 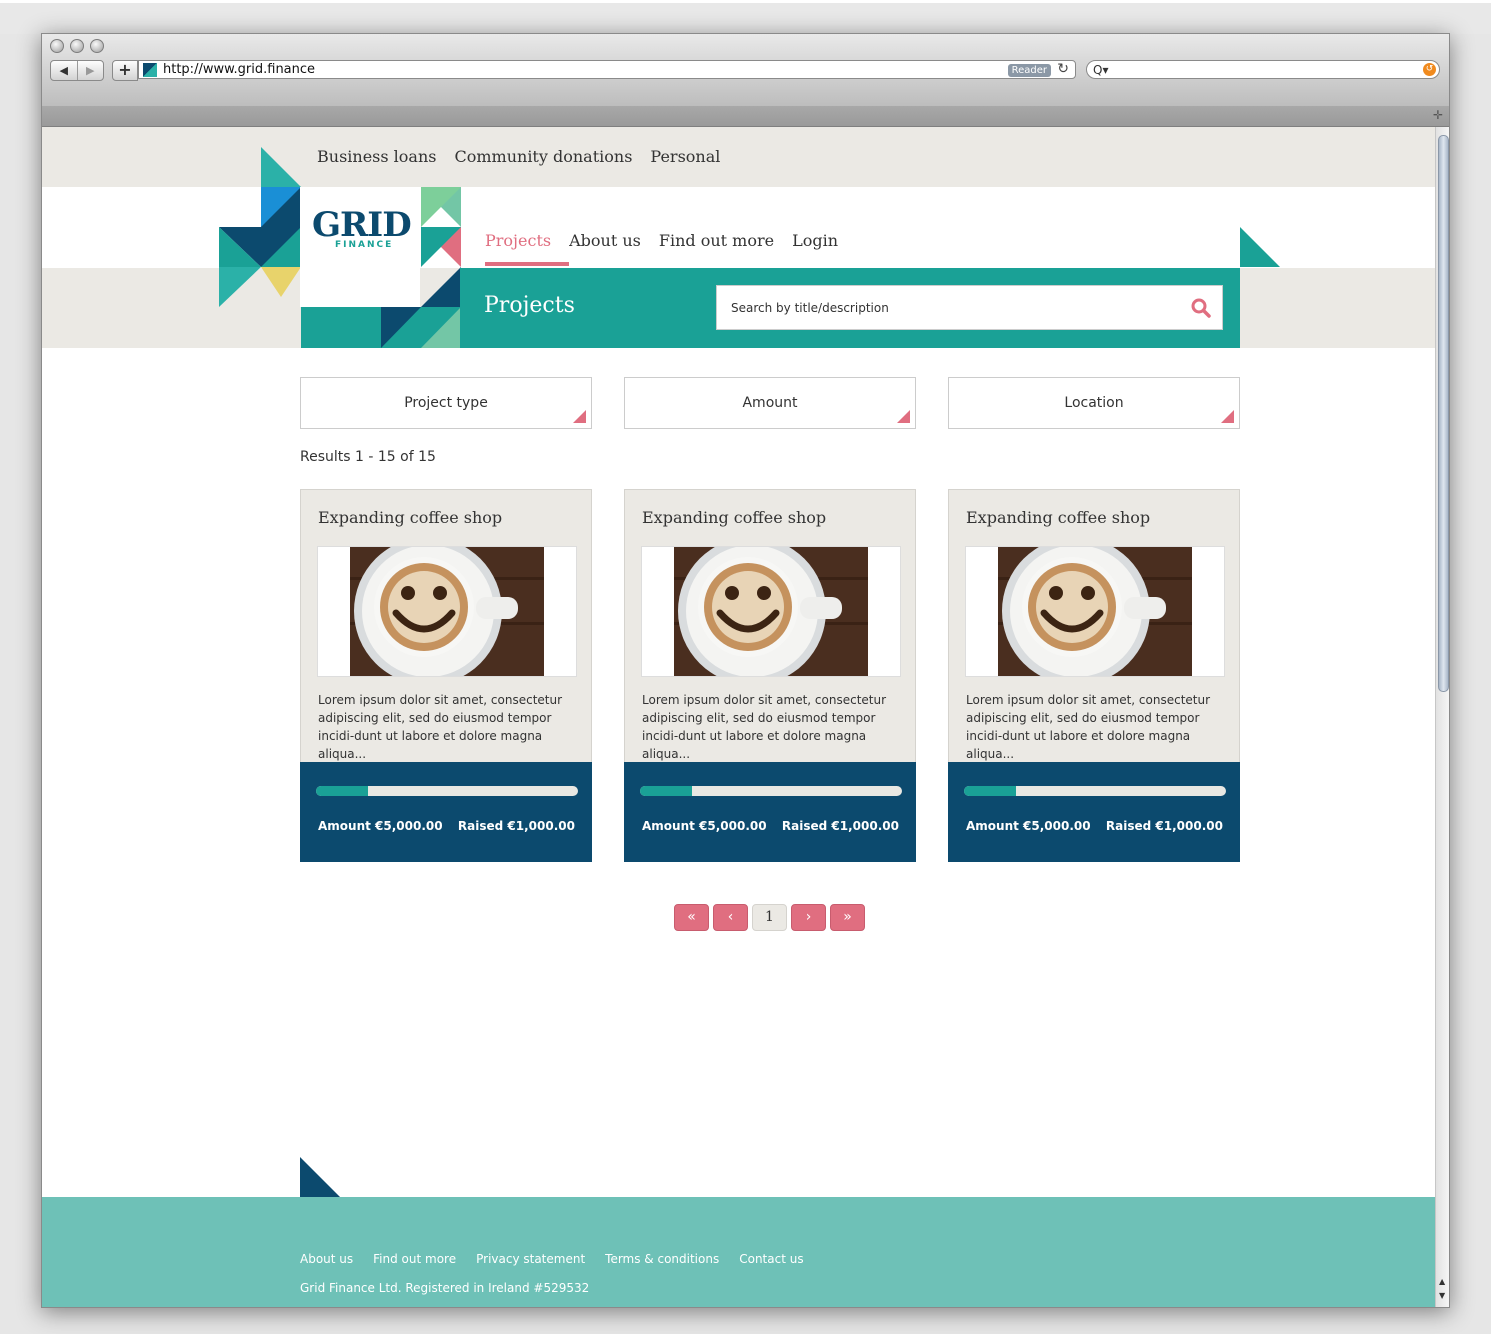 I want to click on top-link-personal: Personal, so click(x=685, y=156).